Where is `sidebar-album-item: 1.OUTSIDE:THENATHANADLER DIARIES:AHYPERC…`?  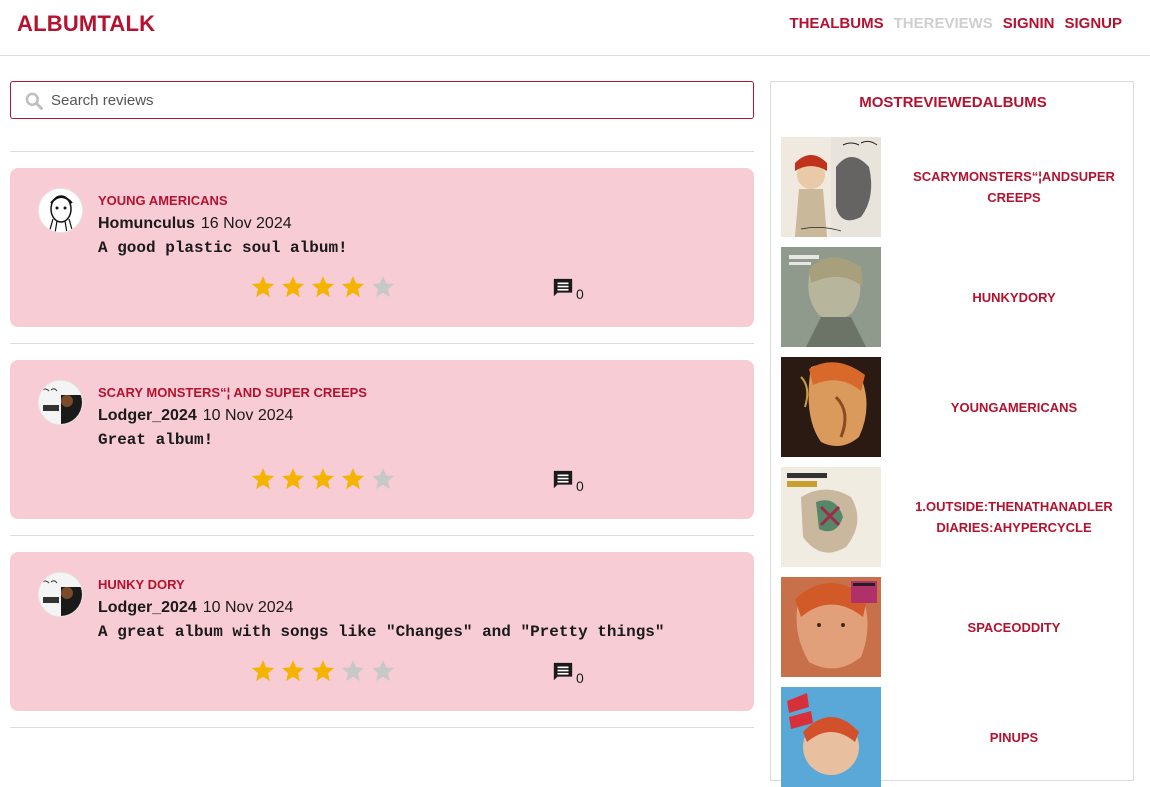 sidebar-album-item: 1.OUTSIDE:THENATHANADLER DIARIES:AHYPERC… is located at coordinates (953, 517).